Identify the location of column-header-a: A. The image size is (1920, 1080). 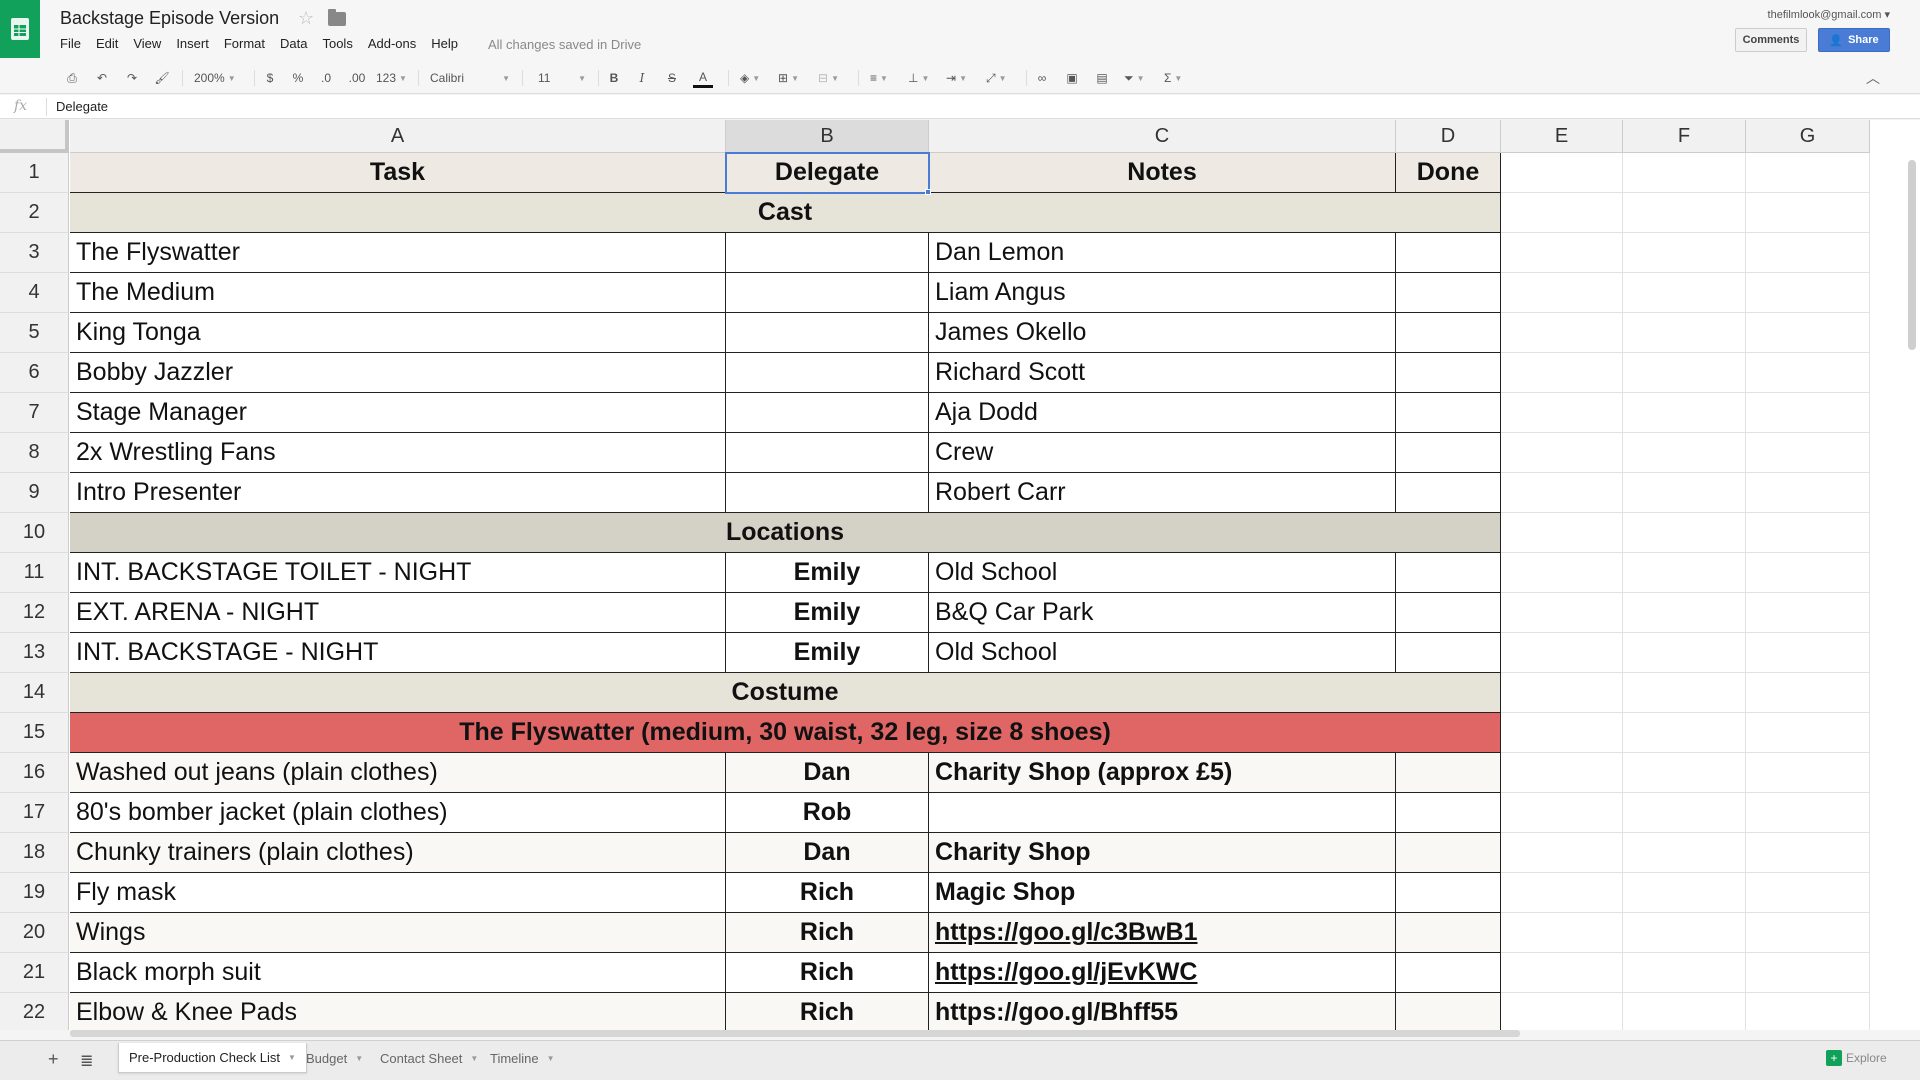
(398, 136).